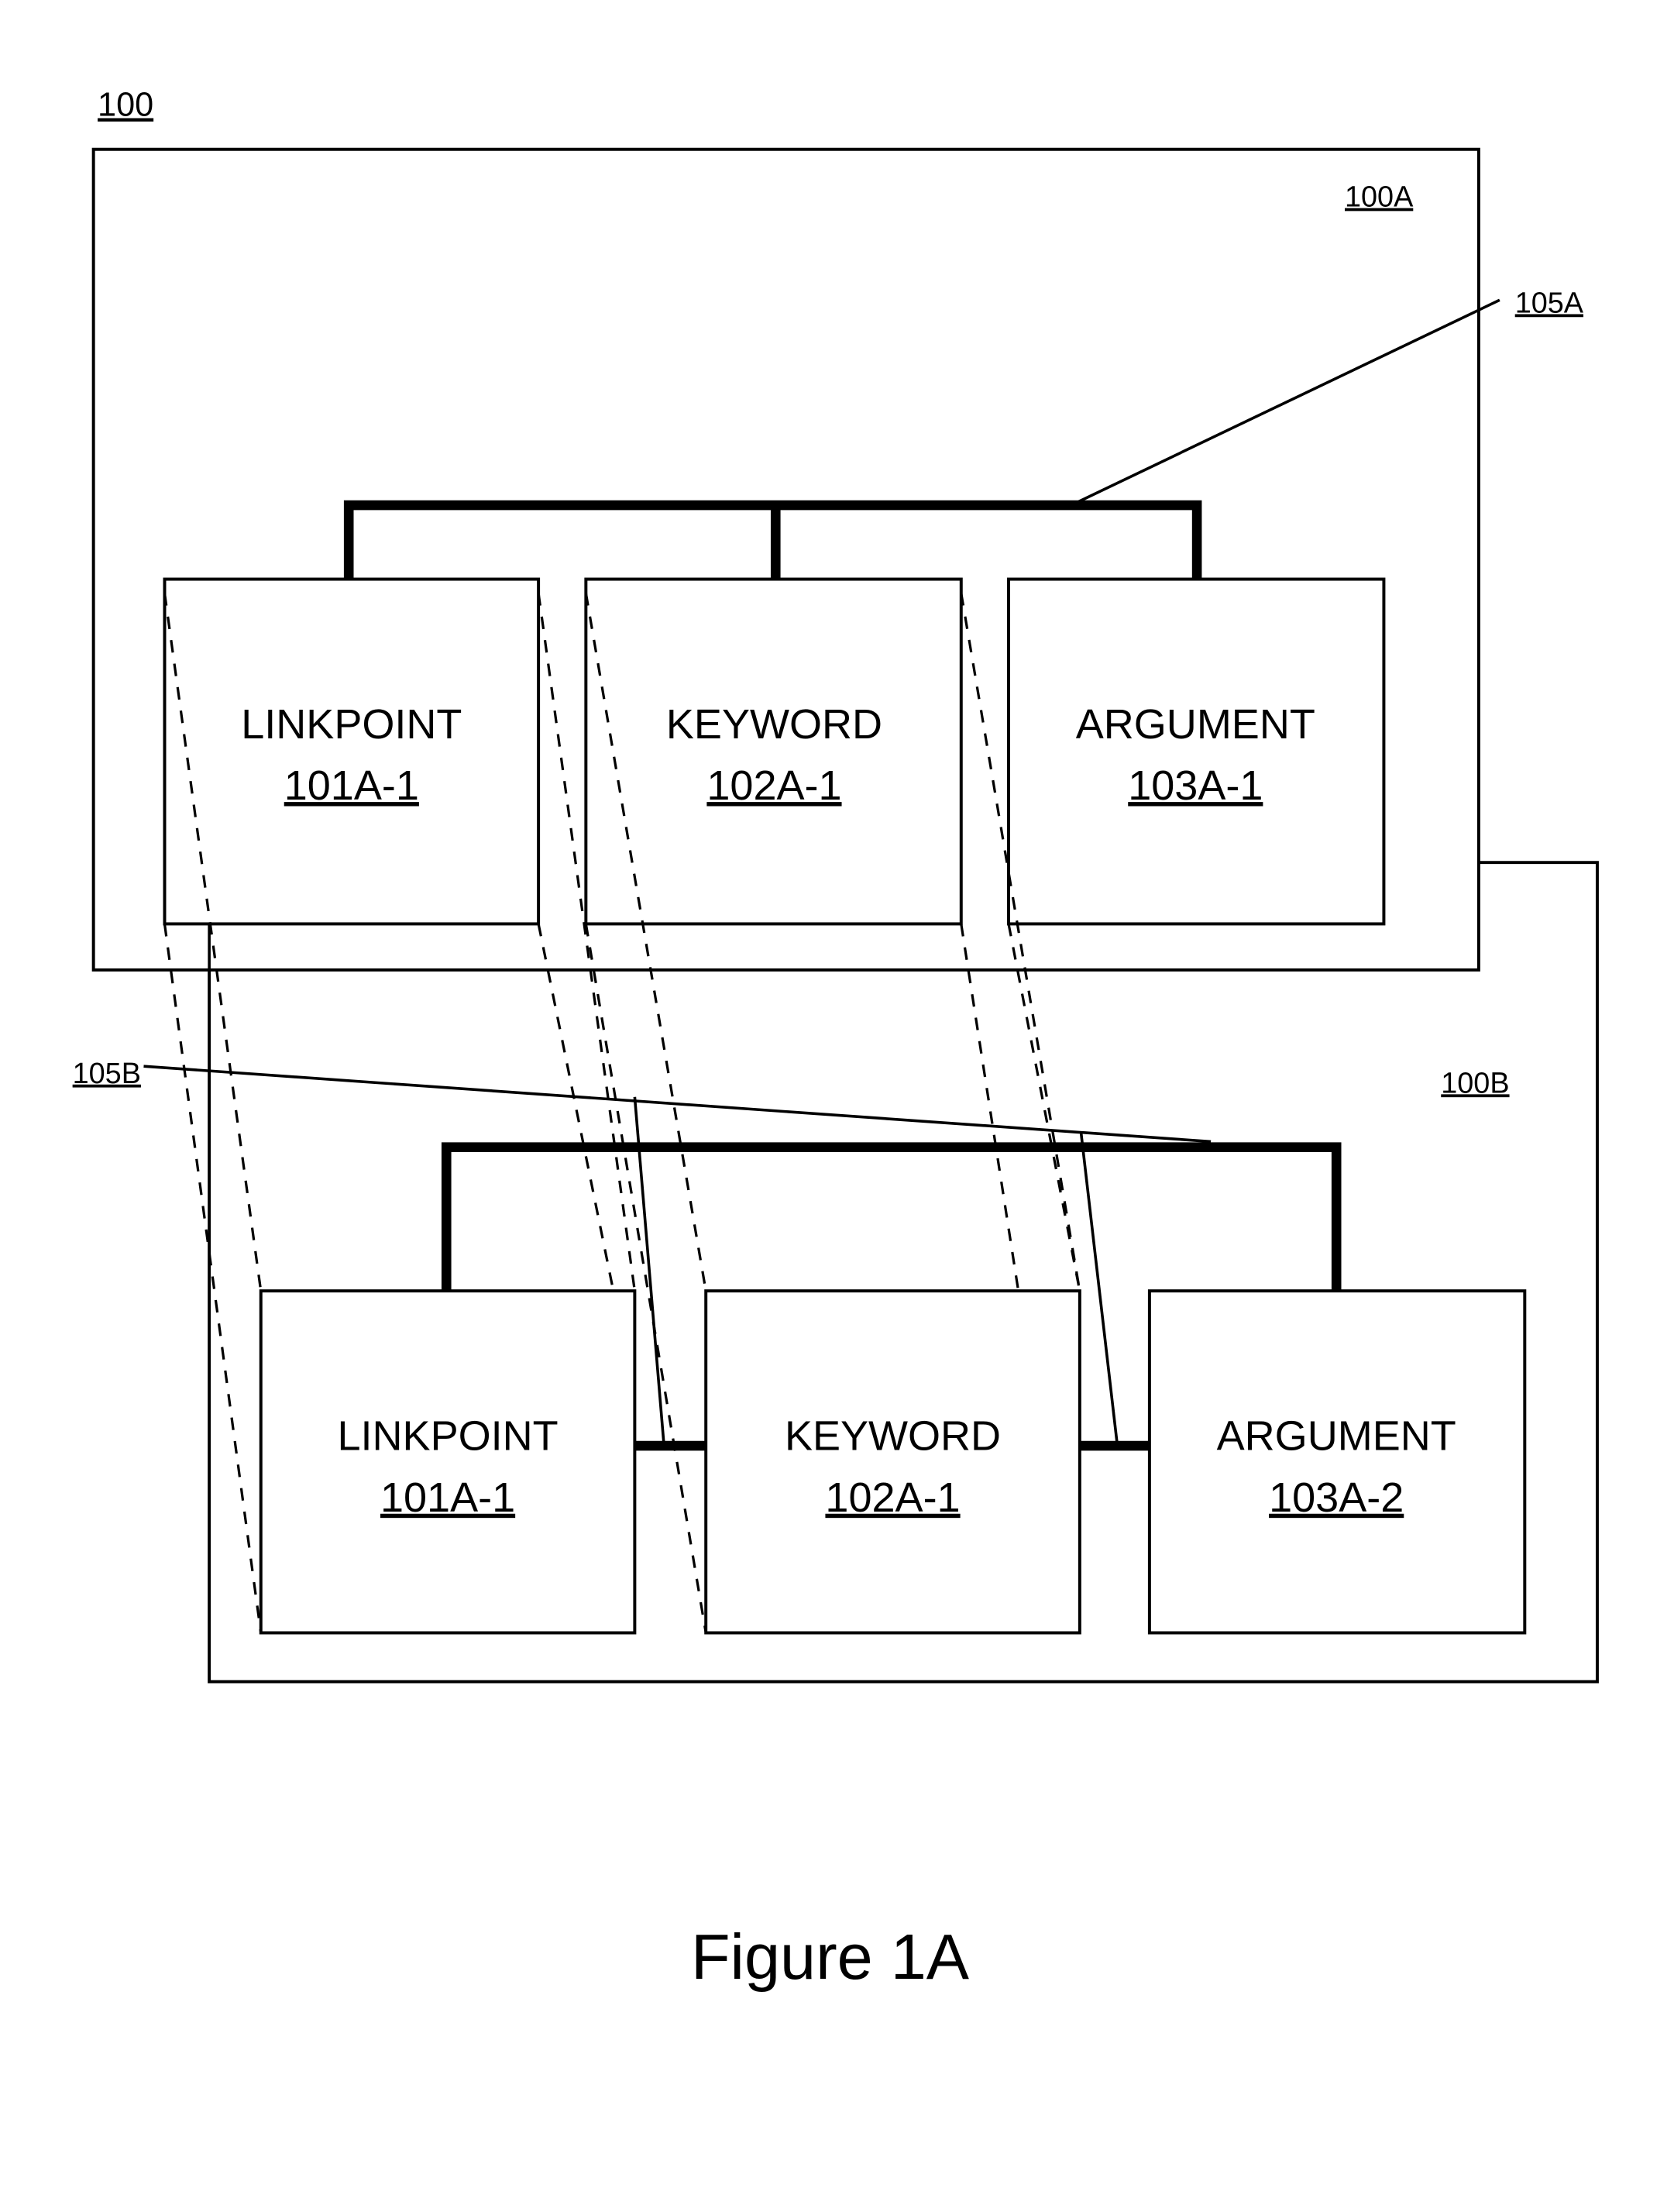 This screenshot has width=1674, height=2212. I want to click on bottom-node-argument-box, so click(1337, 1462).